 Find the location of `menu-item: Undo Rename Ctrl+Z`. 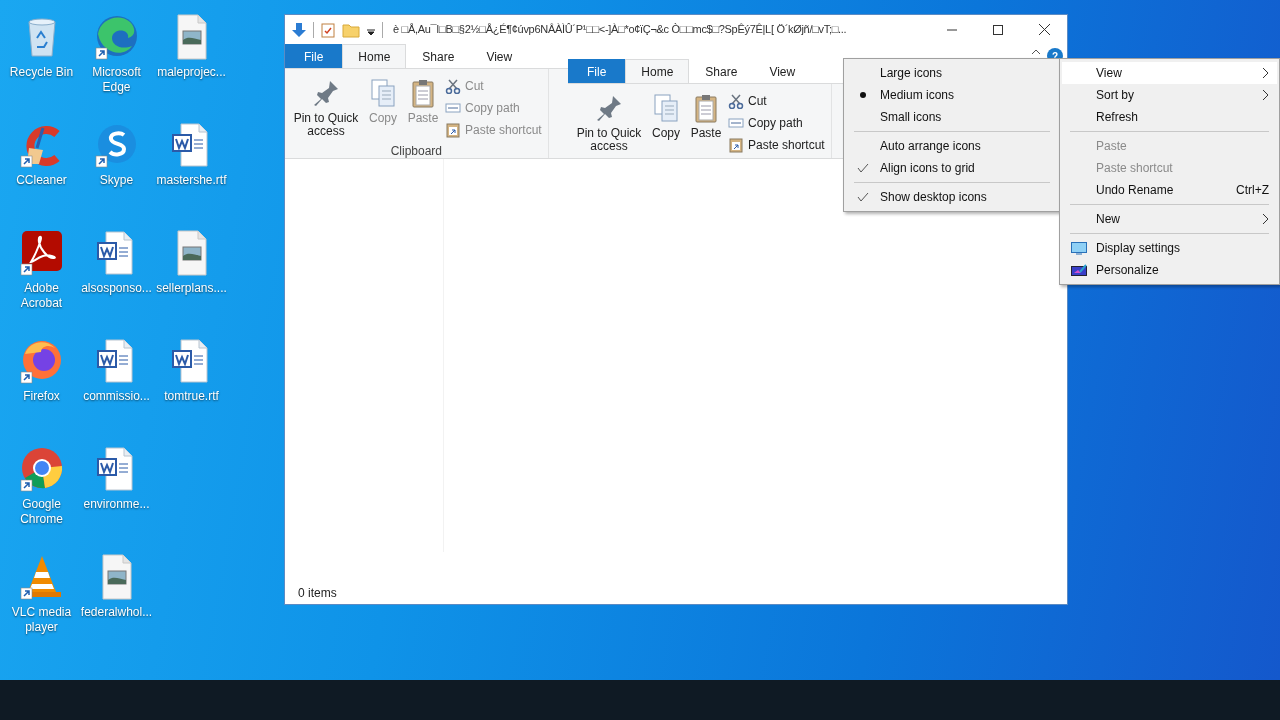

menu-item: Undo Rename Ctrl+Z is located at coordinates (1169, 190).